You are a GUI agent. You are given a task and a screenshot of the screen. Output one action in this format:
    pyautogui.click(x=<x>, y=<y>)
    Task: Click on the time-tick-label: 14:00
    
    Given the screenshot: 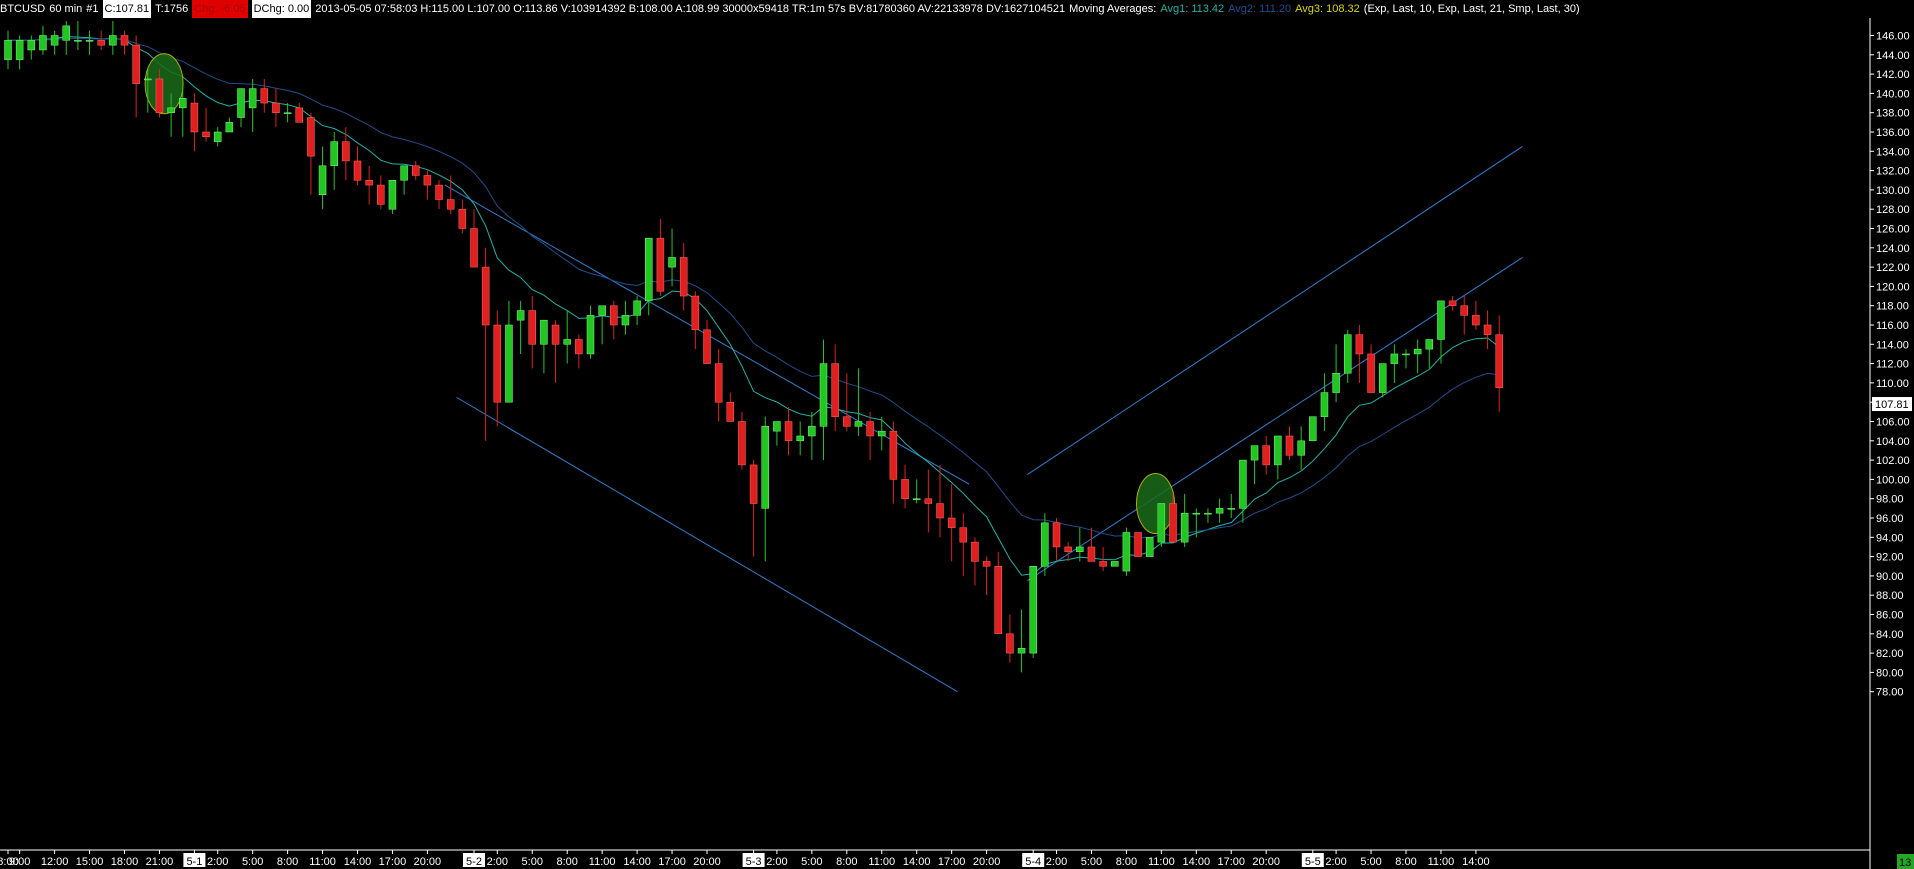 What is the action you would take?
    pyautogui.click(x=358, y=862)
    